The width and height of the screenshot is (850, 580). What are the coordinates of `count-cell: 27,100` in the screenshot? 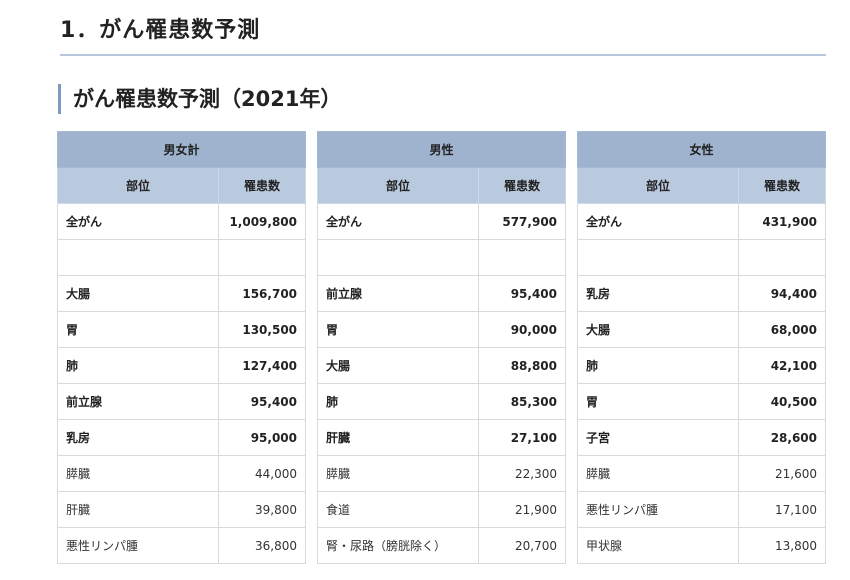 It's located at (522, 437).